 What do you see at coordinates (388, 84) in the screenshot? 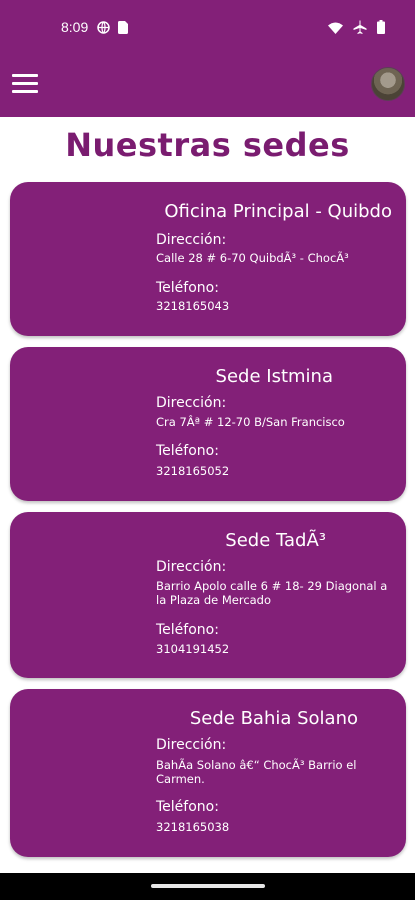
I see `user-avatar` at bounding box center [388, 84].